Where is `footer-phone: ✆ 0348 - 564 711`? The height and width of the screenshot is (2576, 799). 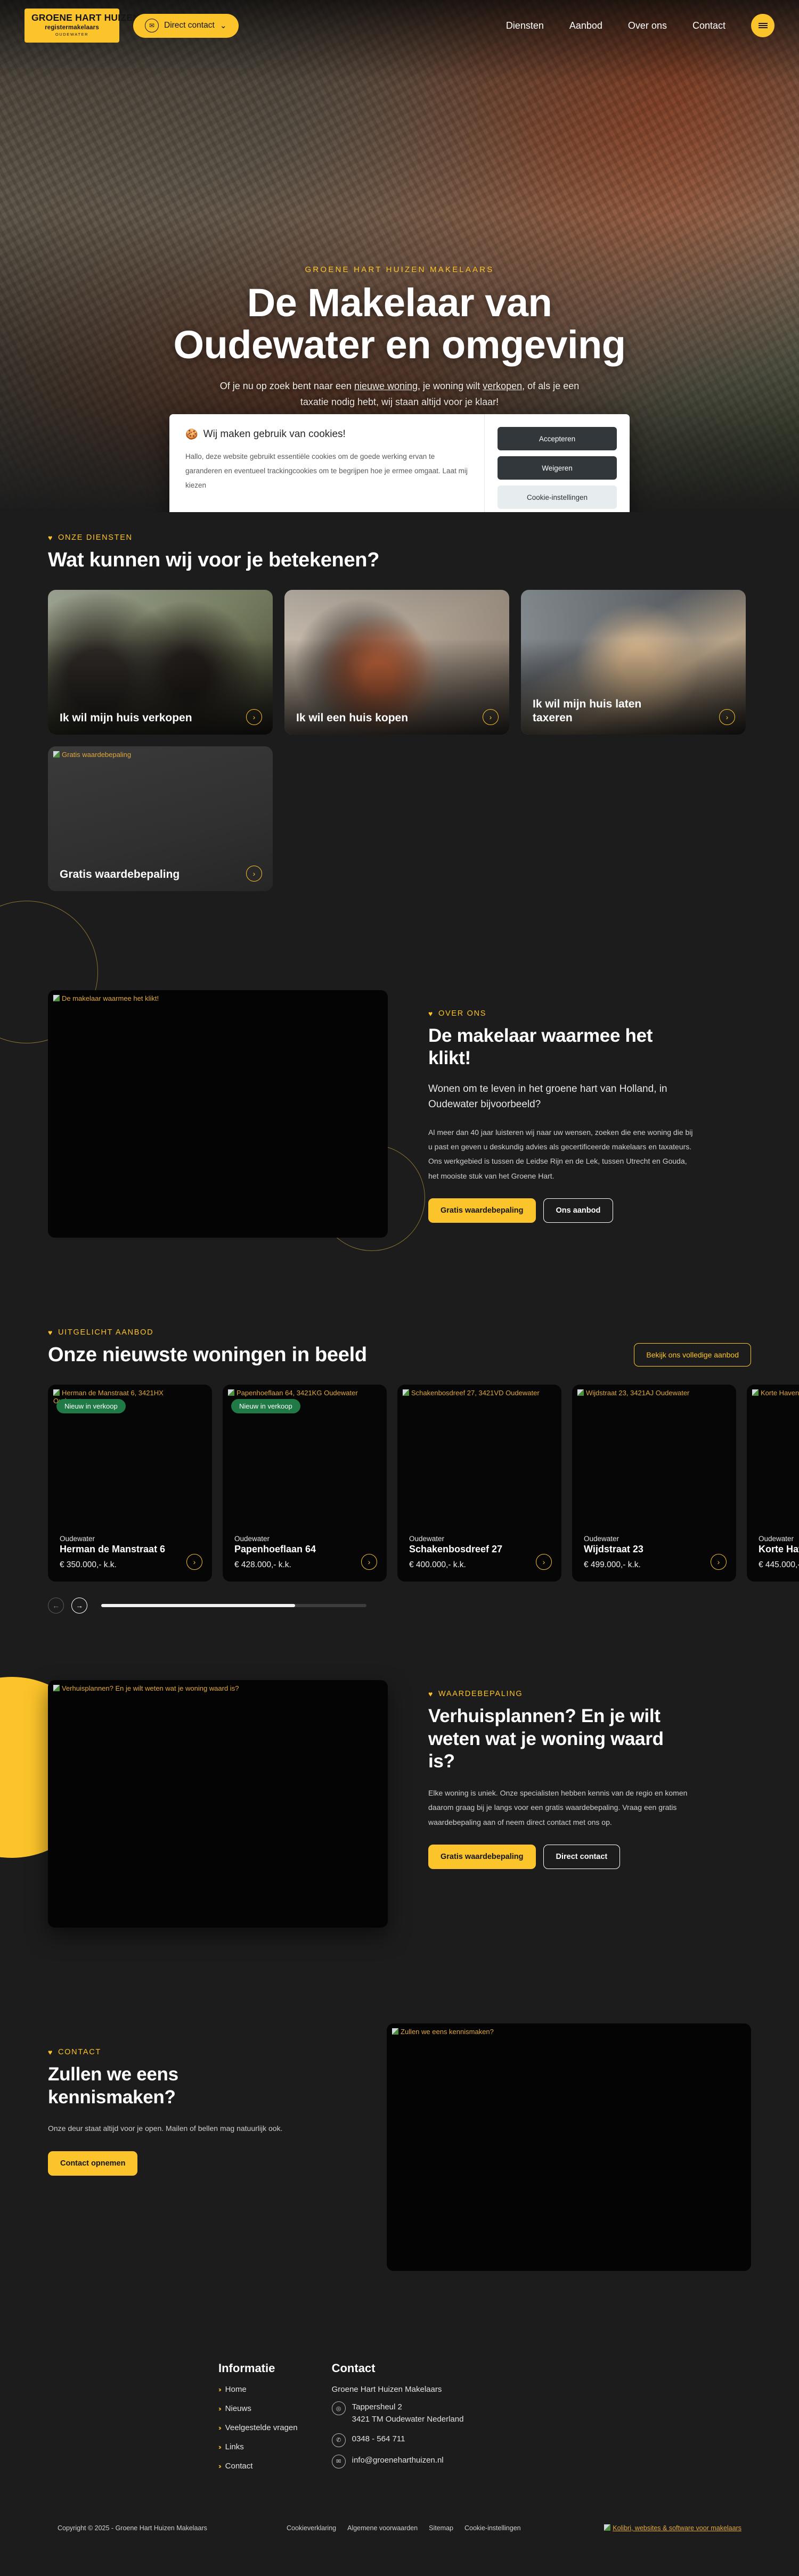
footer-phone: ✆ 0348 - 564 711 is located at coordinates (446, 2440).